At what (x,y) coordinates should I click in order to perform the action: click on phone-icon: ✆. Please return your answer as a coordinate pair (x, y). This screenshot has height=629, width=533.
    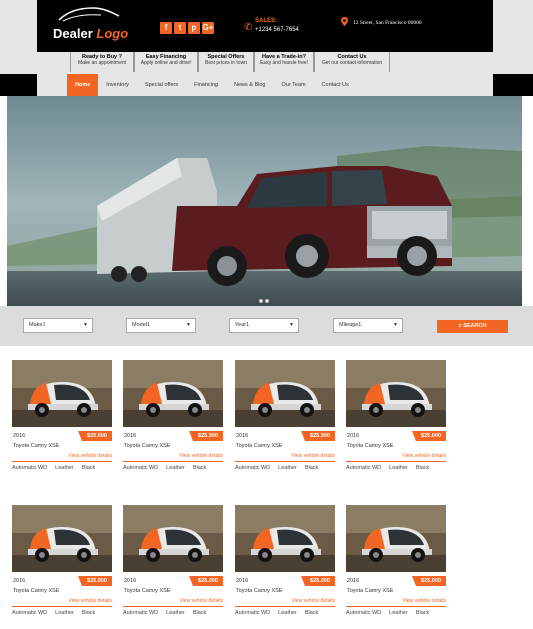
    Looking at the image, I should click on (248, 27).